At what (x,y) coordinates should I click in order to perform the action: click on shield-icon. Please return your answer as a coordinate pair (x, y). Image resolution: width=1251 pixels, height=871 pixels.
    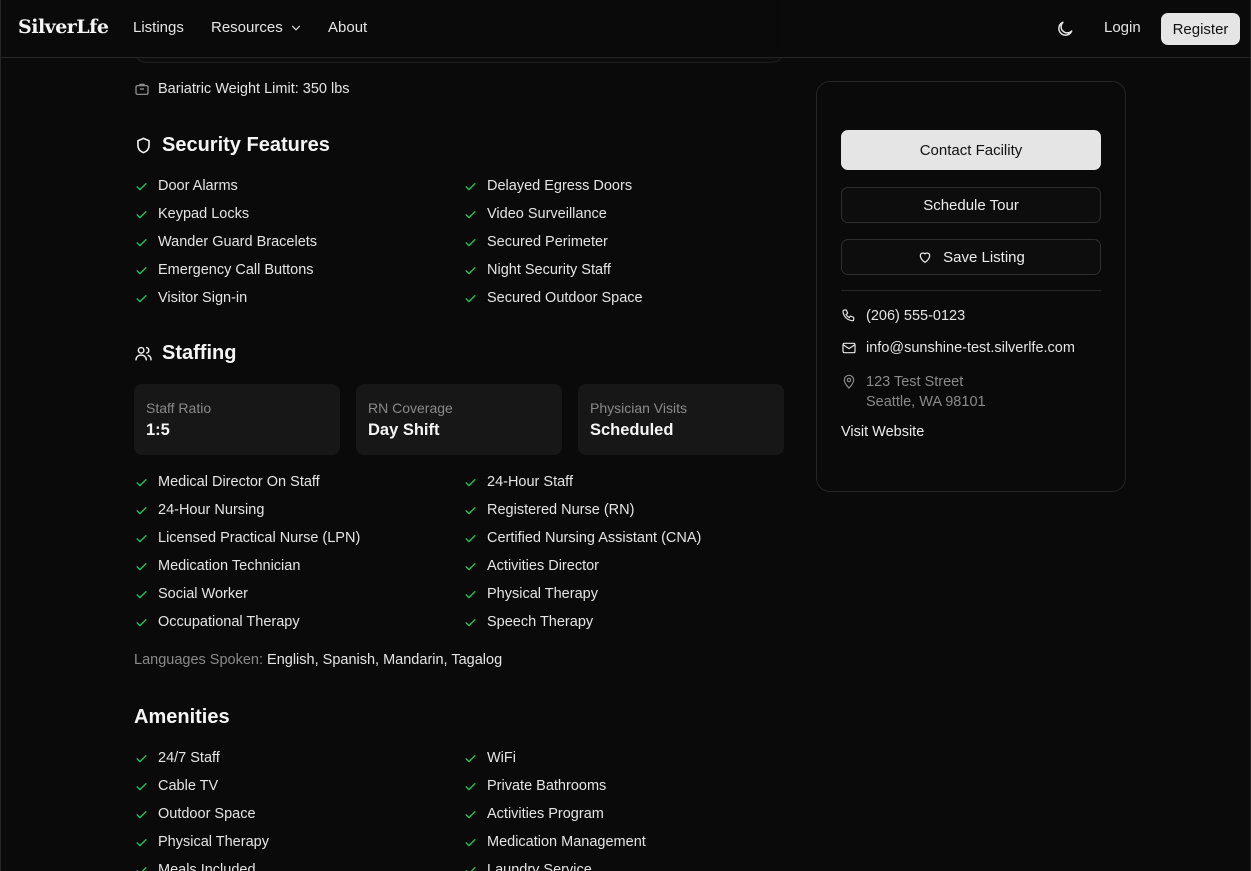
    Looking at the image, I should click on (143, 145).